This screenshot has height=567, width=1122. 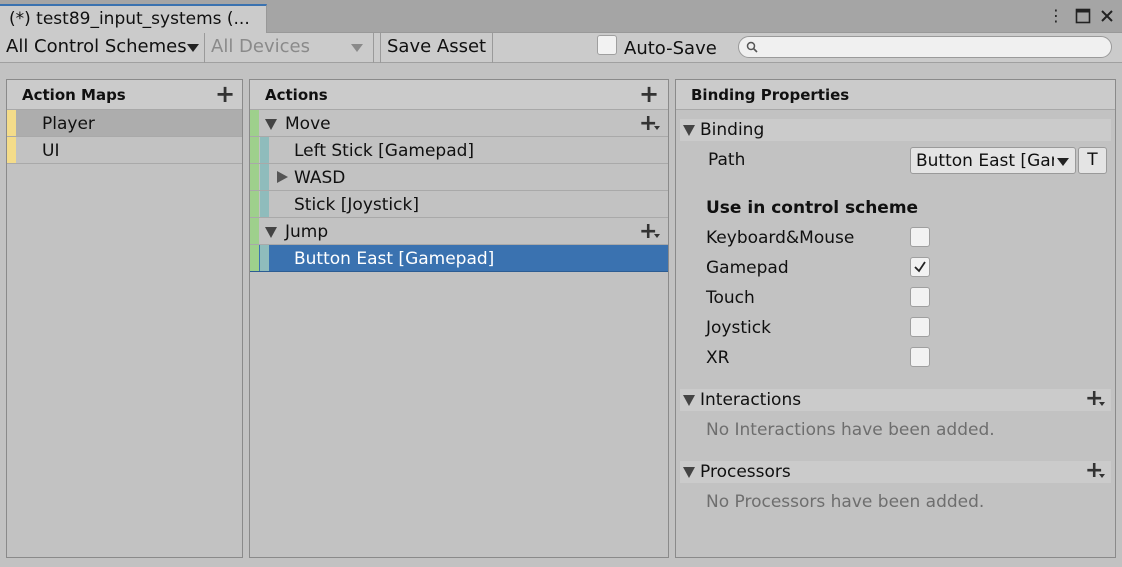 I want to click on path-dropdown: Button East [Gamepad], so click(x=993, y=160).